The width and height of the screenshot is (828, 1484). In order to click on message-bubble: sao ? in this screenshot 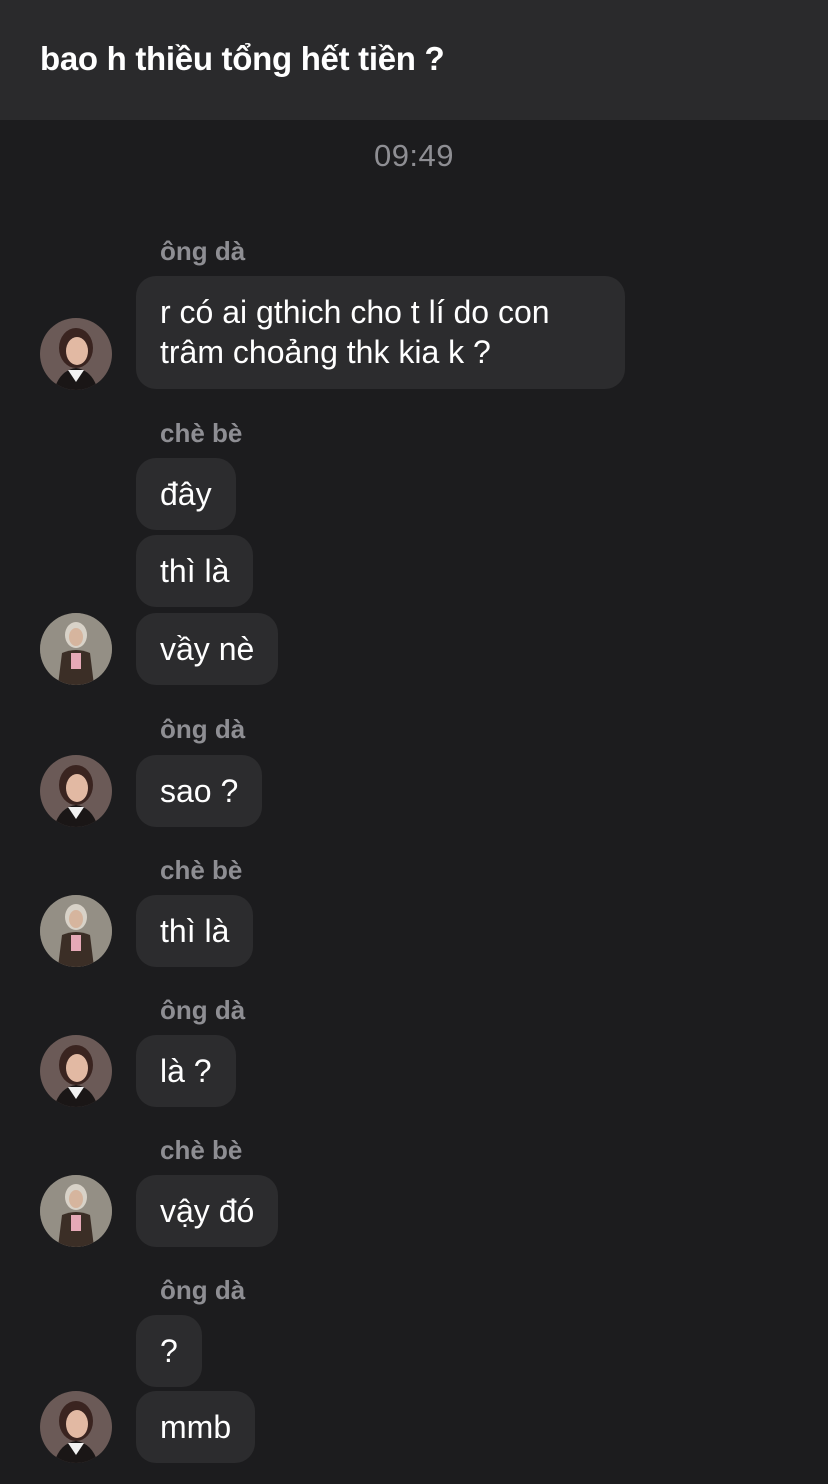, I will do `click(199, 791)`.